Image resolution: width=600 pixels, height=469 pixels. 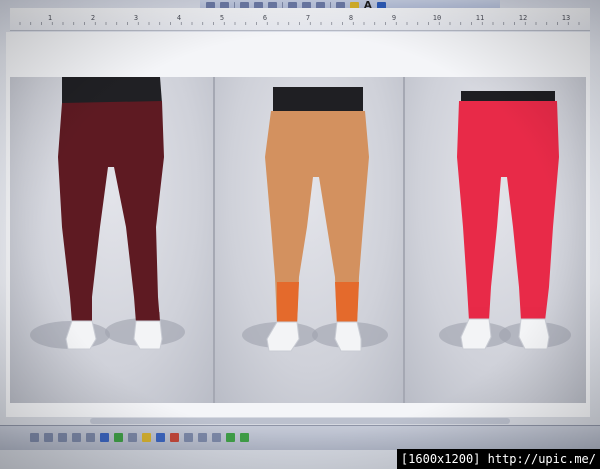 I want to click on arrow-style-icon, so click(x=216, y=437).